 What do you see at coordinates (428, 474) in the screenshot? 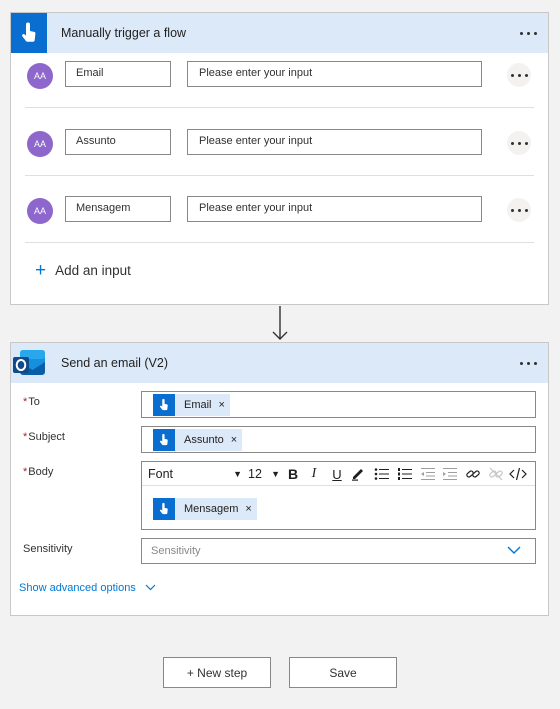
I see `decrease-indent-icon` at bounding box center [428, 474].